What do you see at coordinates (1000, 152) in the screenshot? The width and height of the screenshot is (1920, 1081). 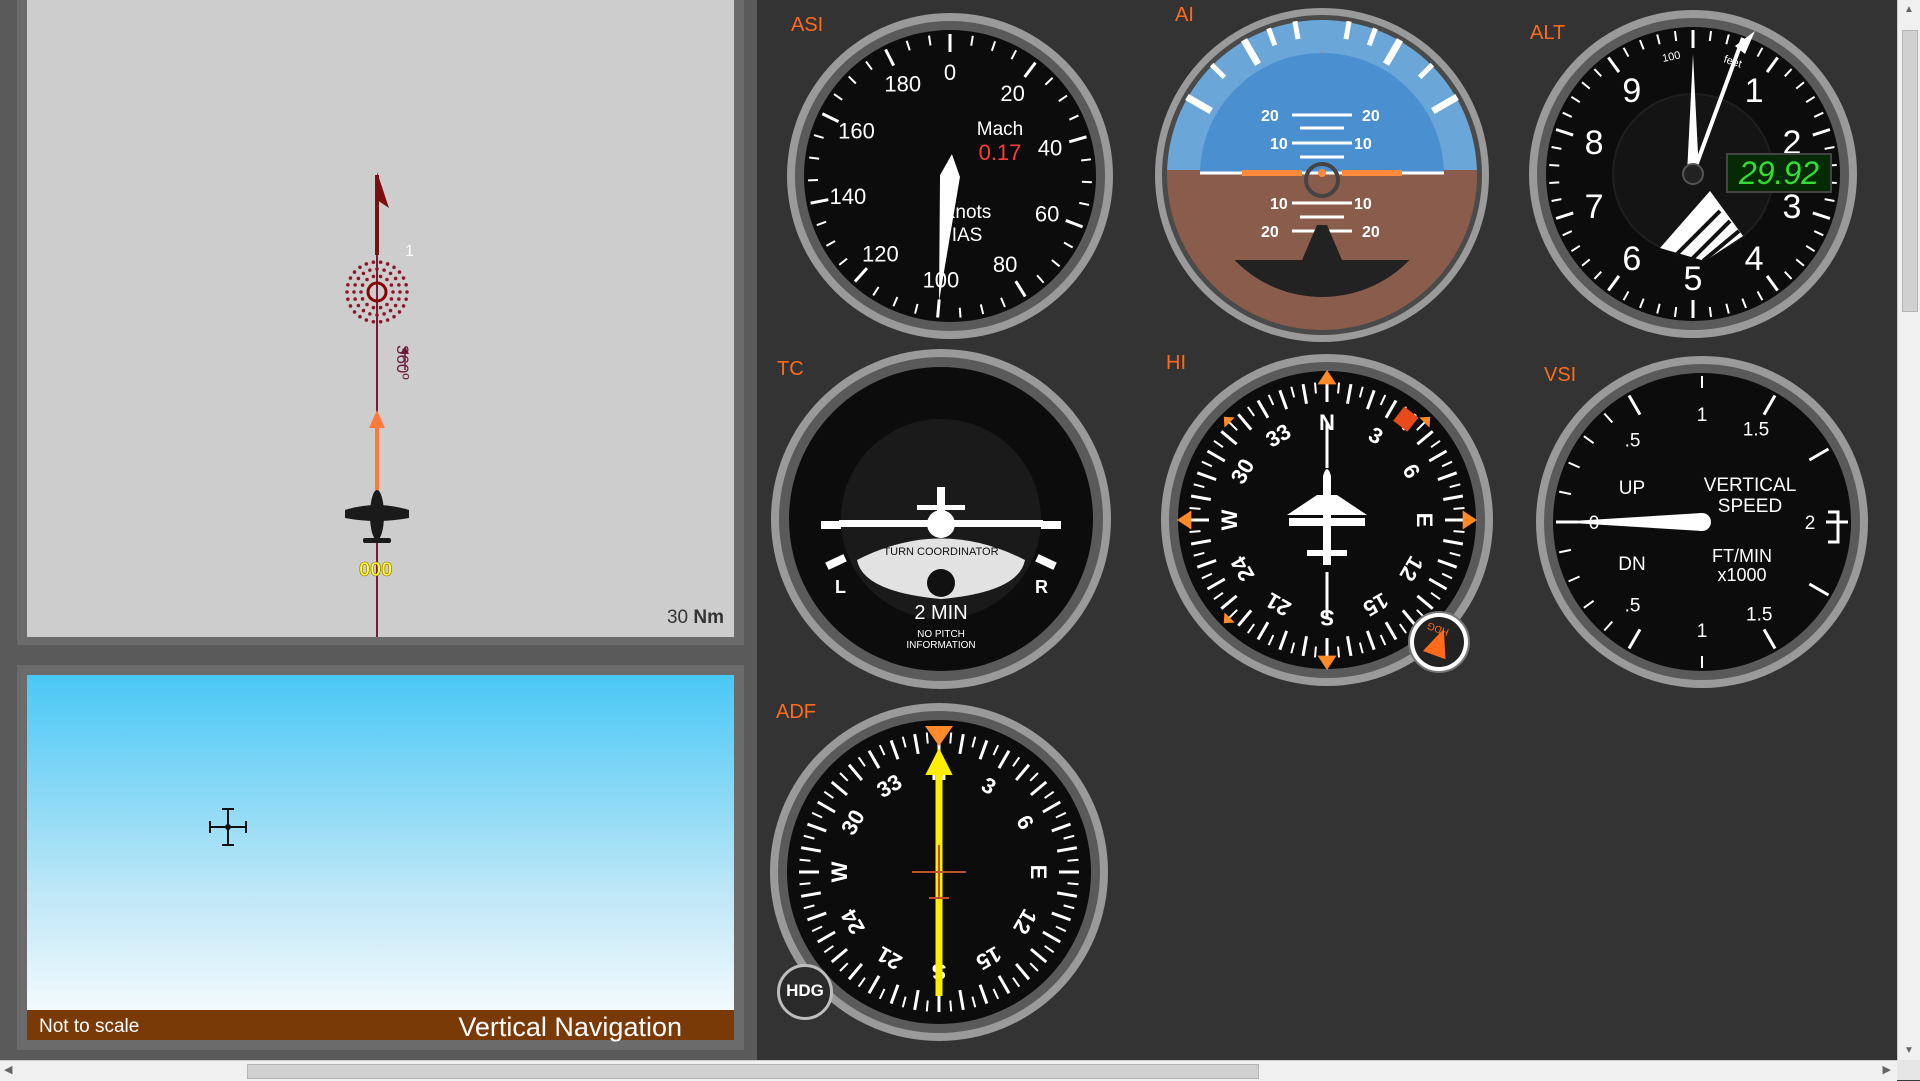 I see `asi-mach-value: 0.17` at bounding box center [1000, 152].